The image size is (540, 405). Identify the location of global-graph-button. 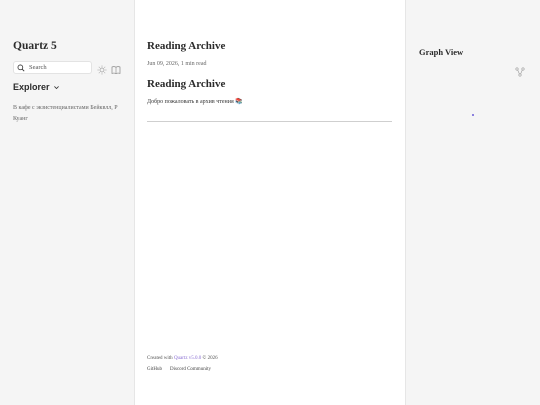
(520, 70).